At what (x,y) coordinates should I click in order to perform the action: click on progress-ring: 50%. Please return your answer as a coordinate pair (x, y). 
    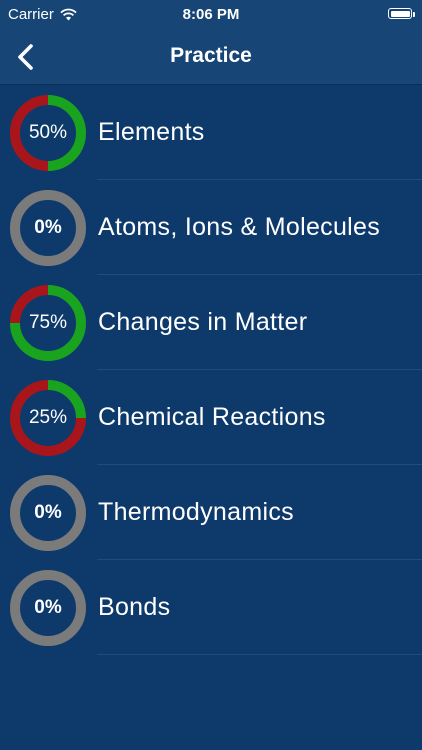
    Looking at the image, I should click on (48, 133).